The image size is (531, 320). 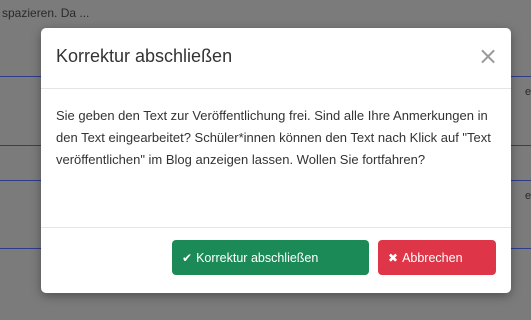 I want to click on close-button: ×, so click(x=488, y=56).